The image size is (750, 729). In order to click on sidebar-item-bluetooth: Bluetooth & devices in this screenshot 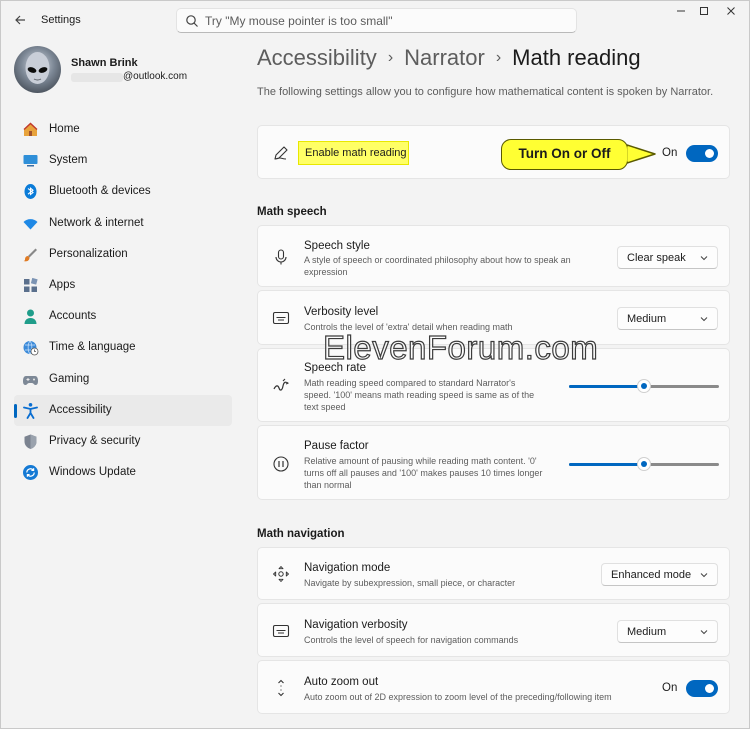, I will do `click(123, 191)`.